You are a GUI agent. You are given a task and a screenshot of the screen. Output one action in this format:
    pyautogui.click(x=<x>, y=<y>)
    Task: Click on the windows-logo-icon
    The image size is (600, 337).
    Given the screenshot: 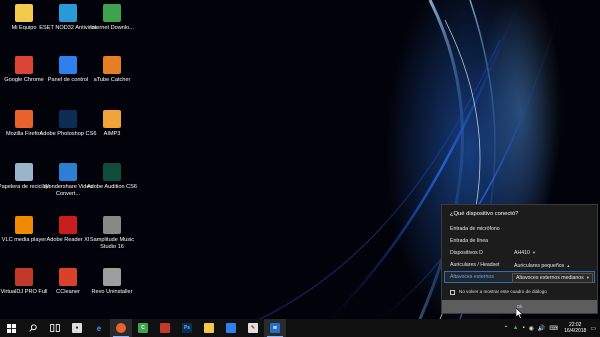 What is the action you would take?
    pyautogui.click(x=11, y=328)
    